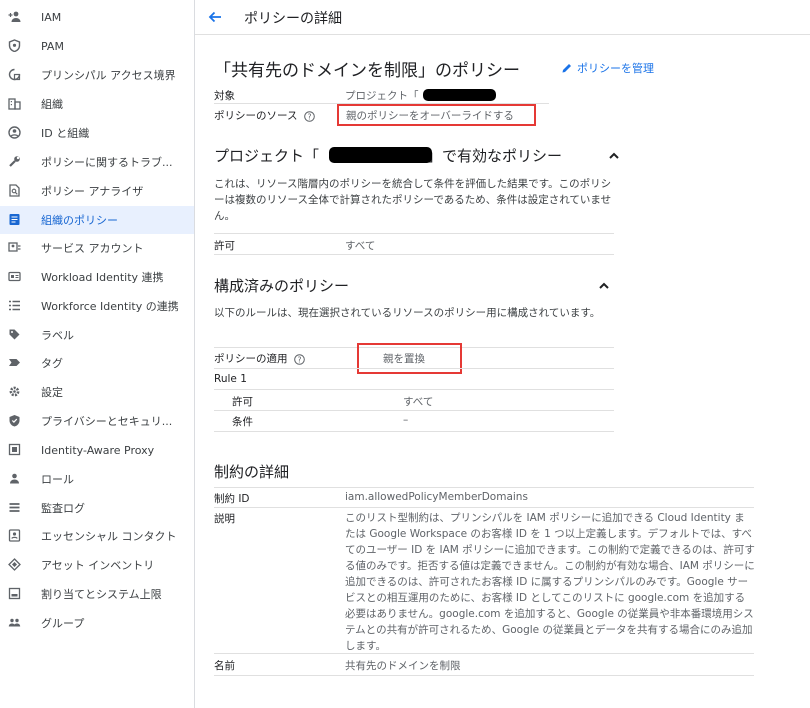 This screenshot has height=708, width=810. I want to click on sidebar-item-service-accounts: サービス アカウント, so click(97, 248).